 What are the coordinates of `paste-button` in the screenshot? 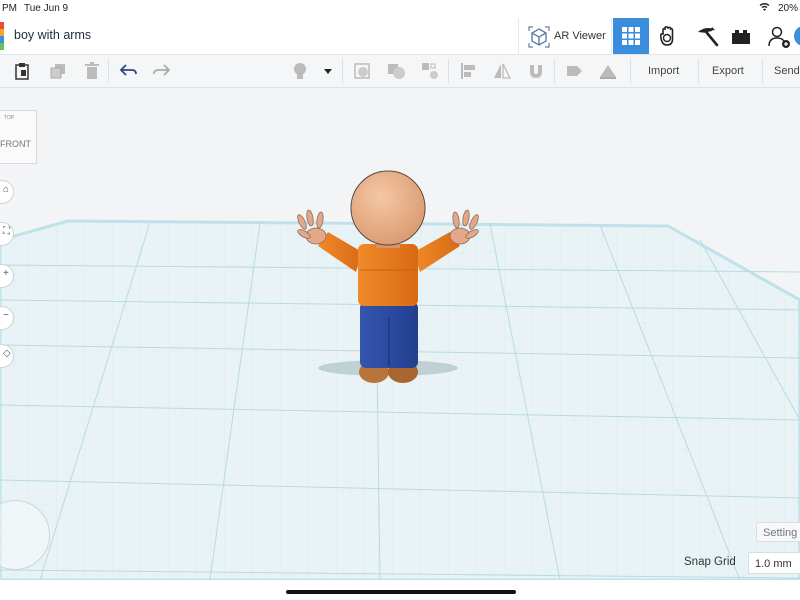 It's located at (22, 71).